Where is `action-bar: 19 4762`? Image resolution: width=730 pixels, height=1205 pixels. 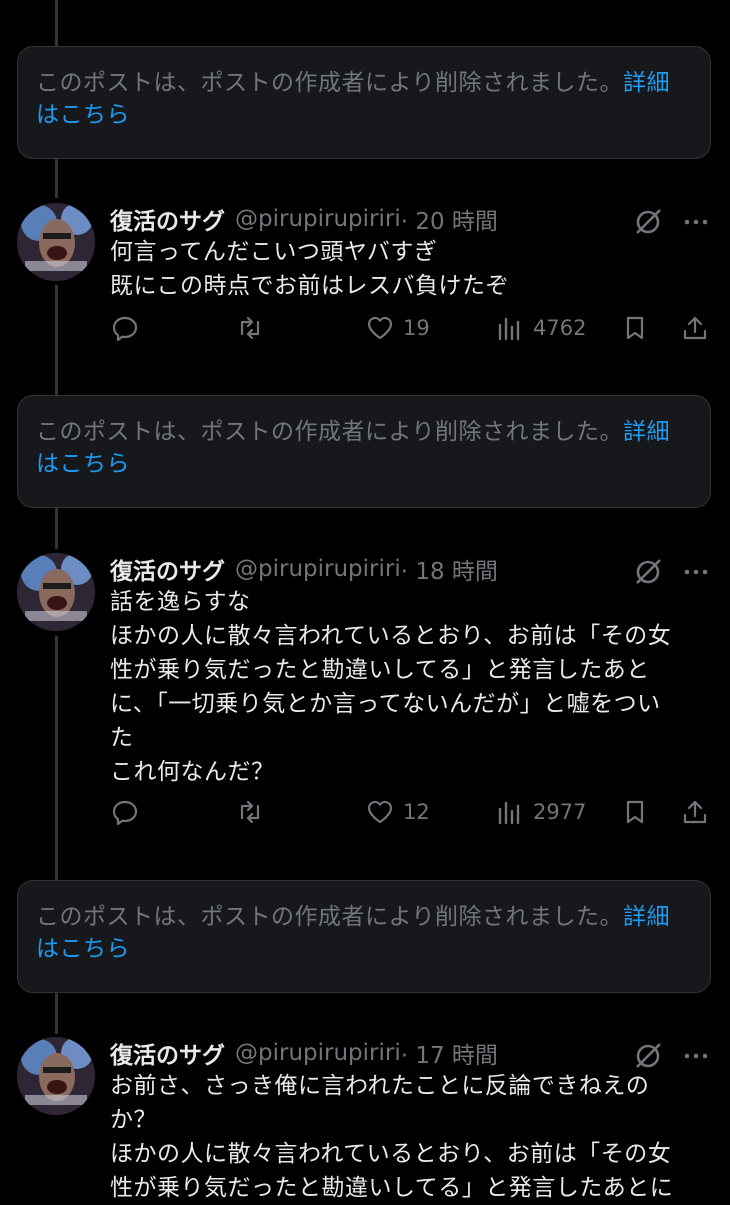
action-bar: 19 4762 is located at coordinates (412, 331).